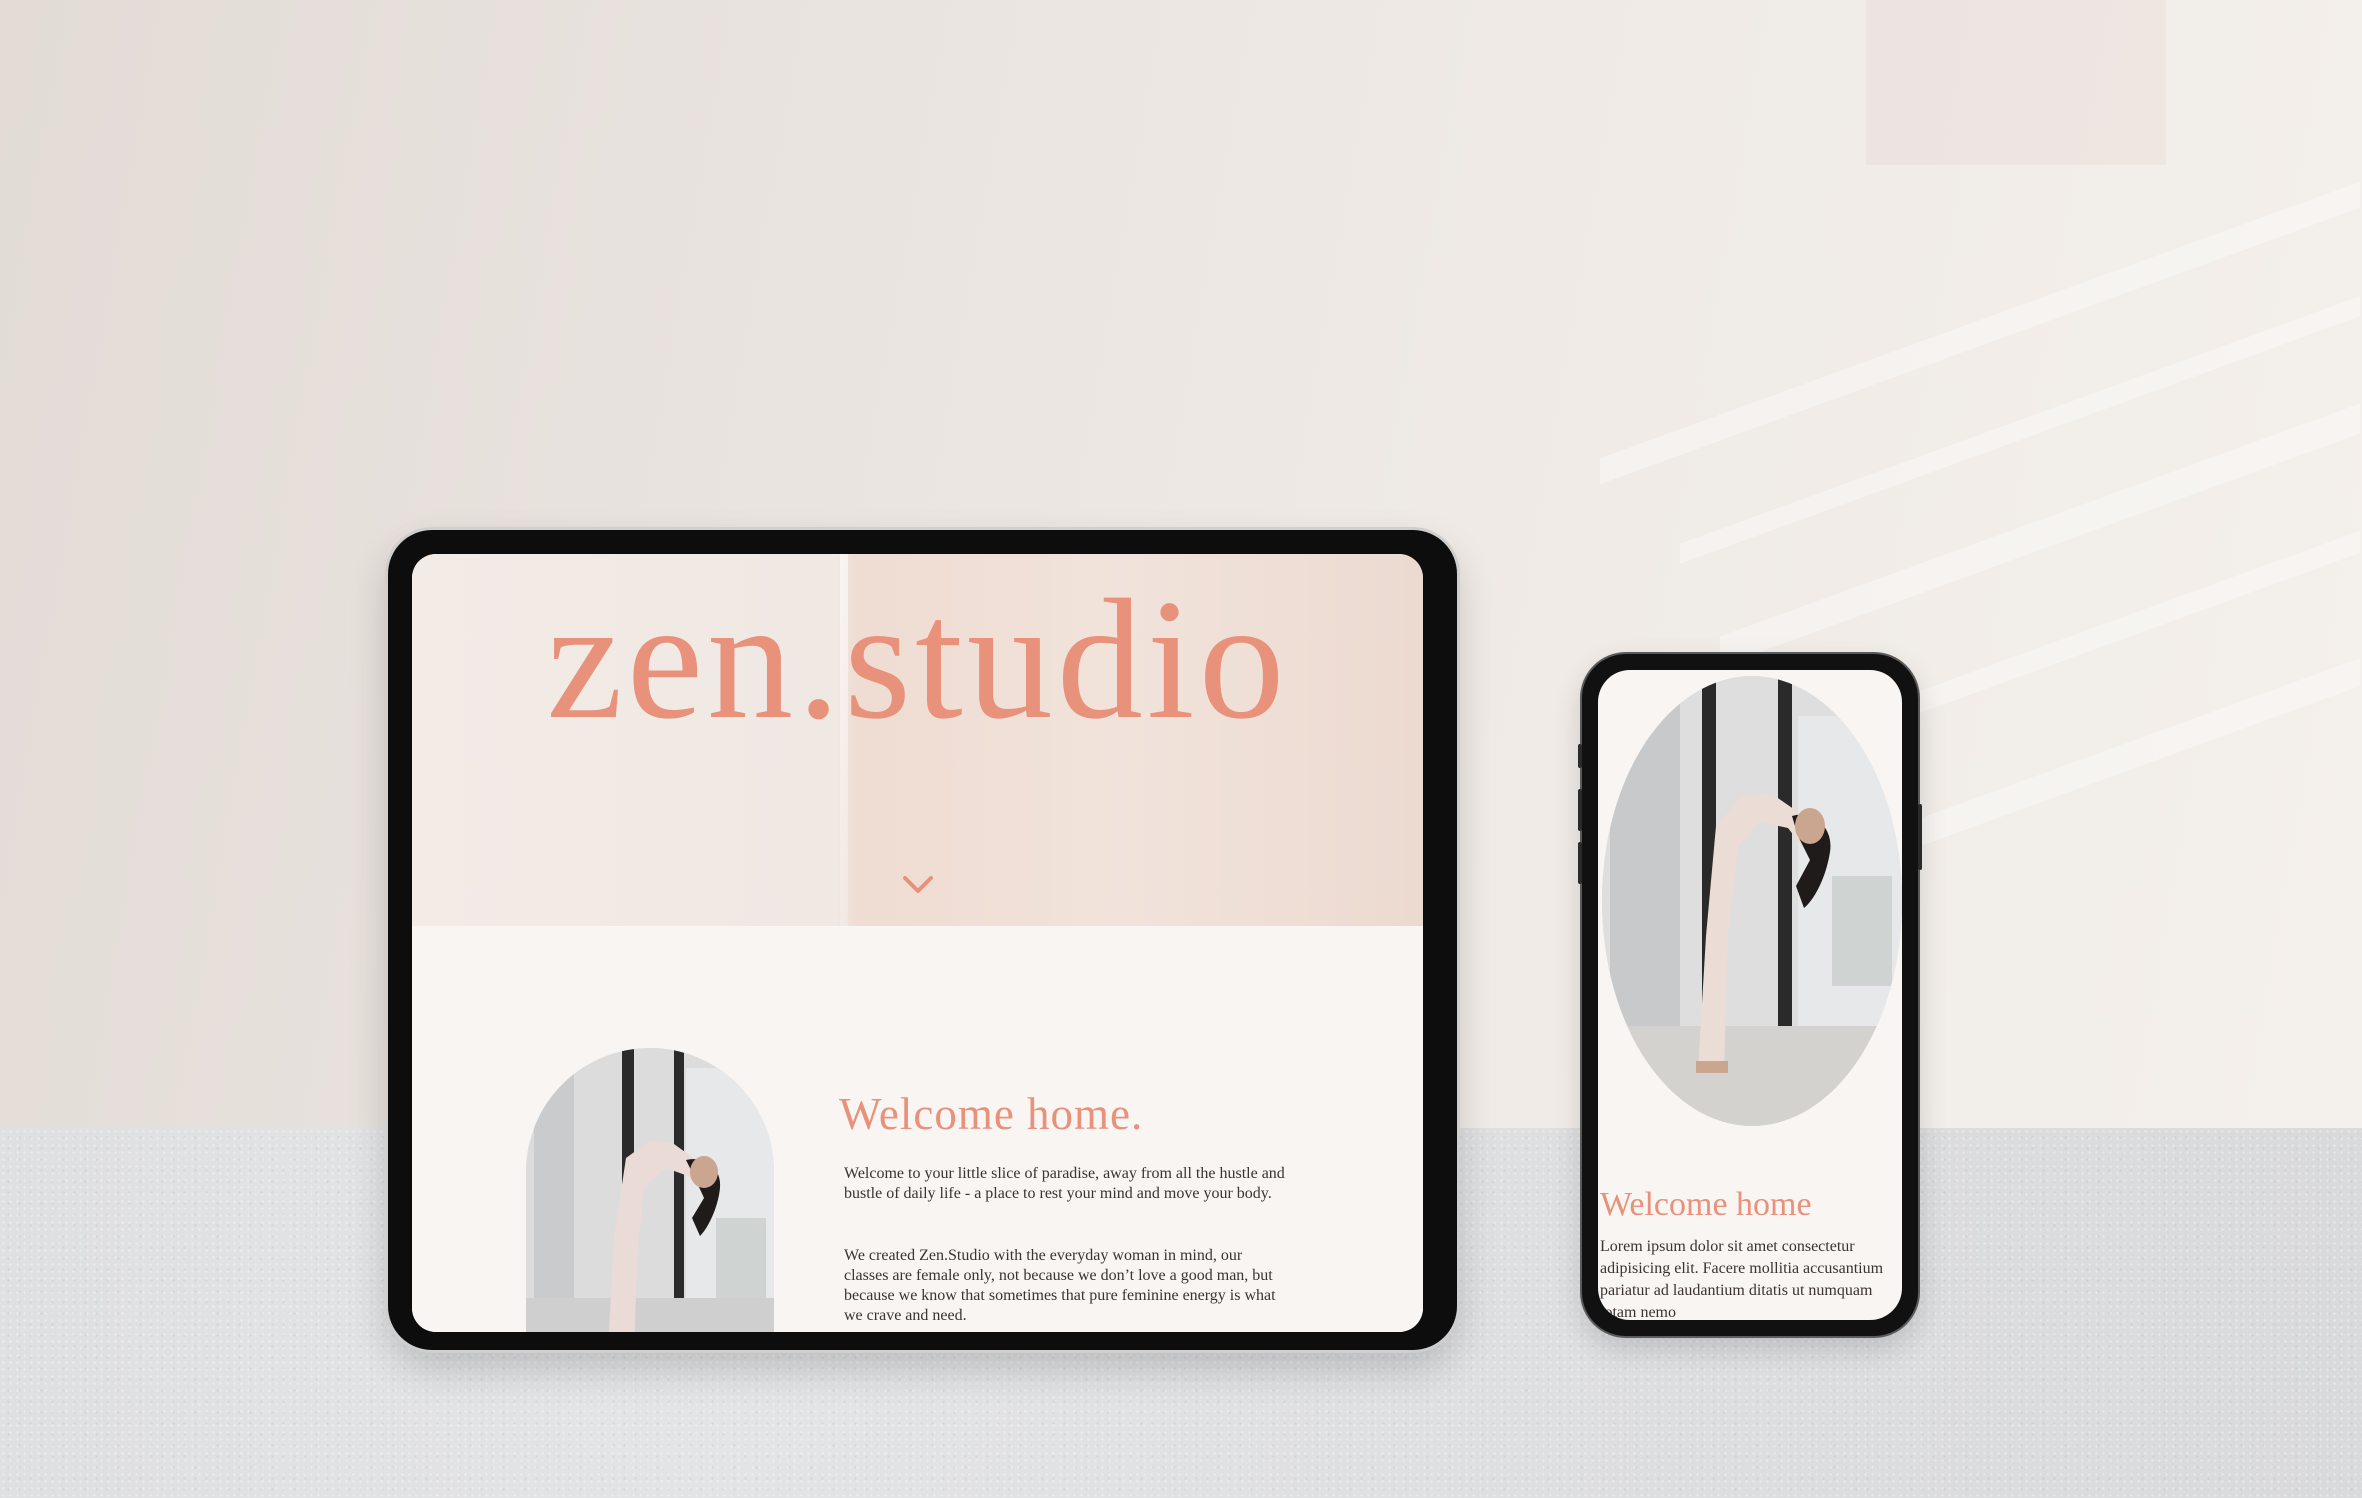  I want to click on yoga-photo-arch, so click(650, 1190).